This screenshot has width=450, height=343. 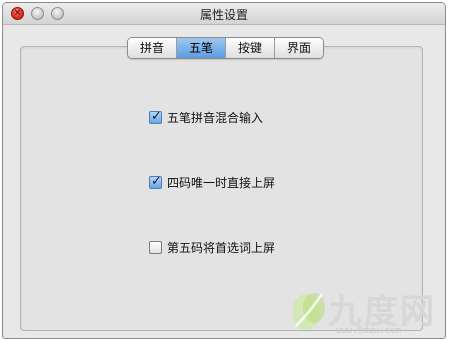 I want to click on tab-pinyin: 拼音, so click(x=152, y=48).